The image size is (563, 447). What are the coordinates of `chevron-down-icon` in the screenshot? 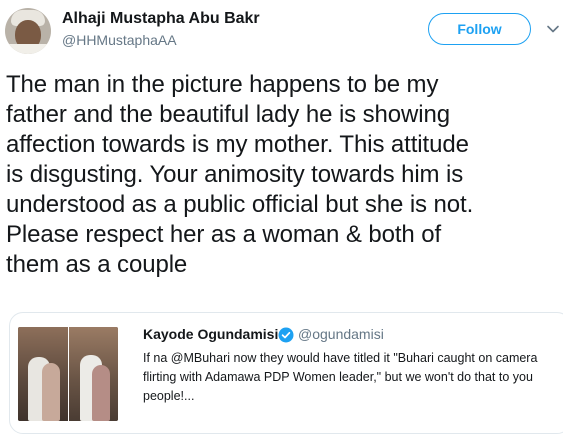 It's located at (553, 29).